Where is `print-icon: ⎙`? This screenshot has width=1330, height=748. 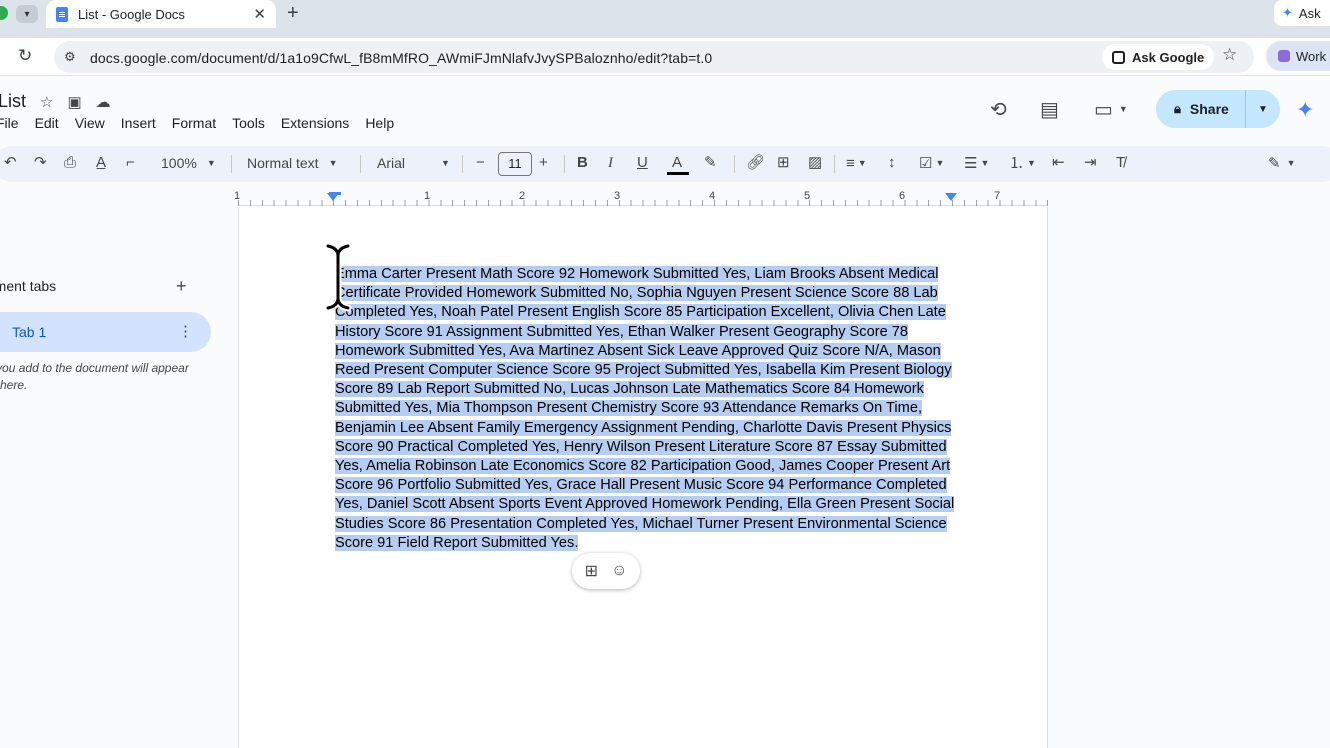 print-icon: ⎙ is located at coordinates (70, 163).